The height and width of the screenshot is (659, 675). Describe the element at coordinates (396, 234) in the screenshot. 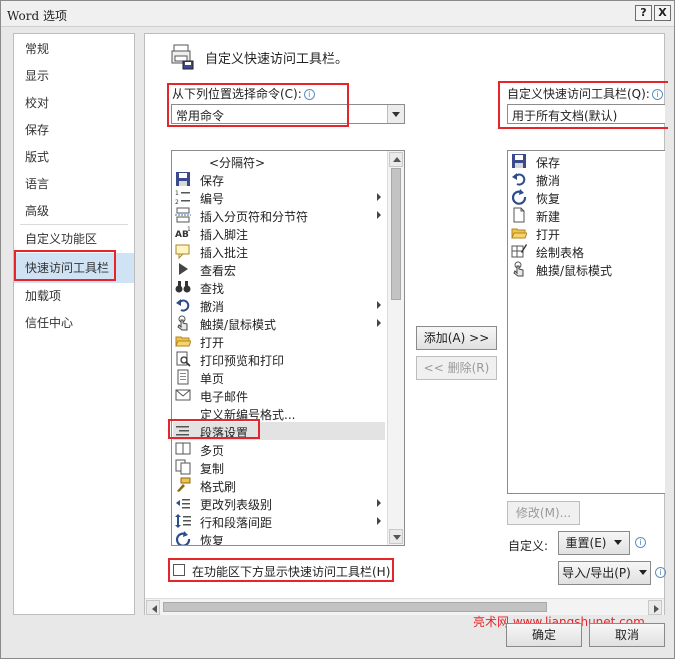

I see `scroll-thumb` at that location.